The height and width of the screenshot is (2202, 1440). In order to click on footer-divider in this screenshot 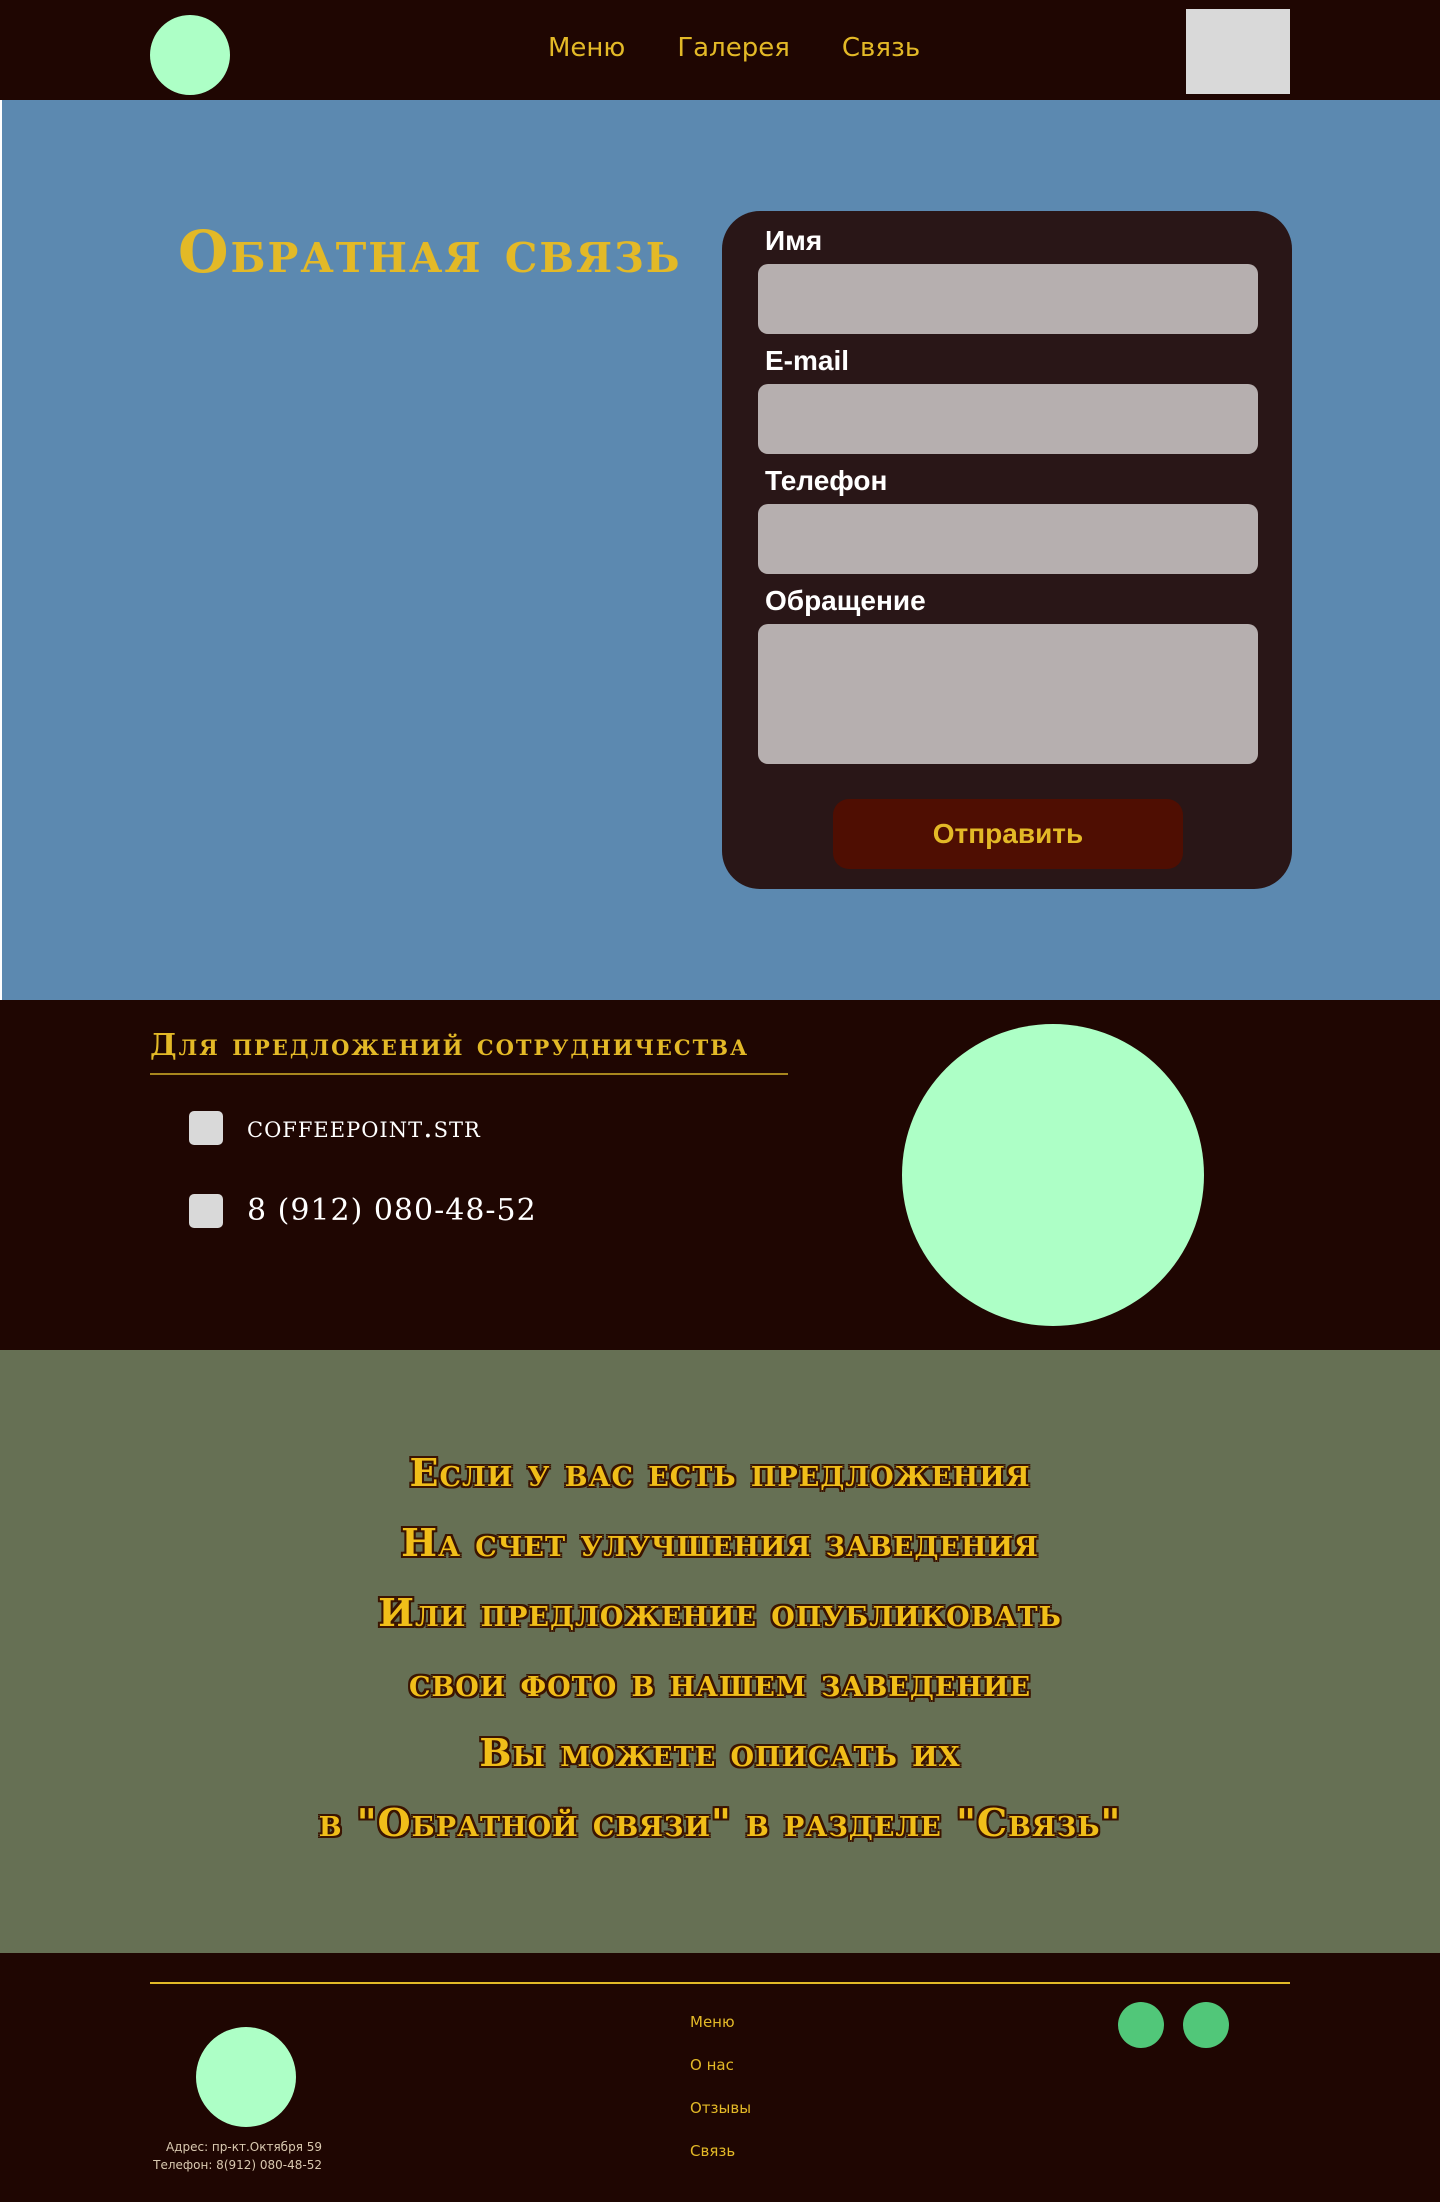, I will do `click(720, 1983)`.